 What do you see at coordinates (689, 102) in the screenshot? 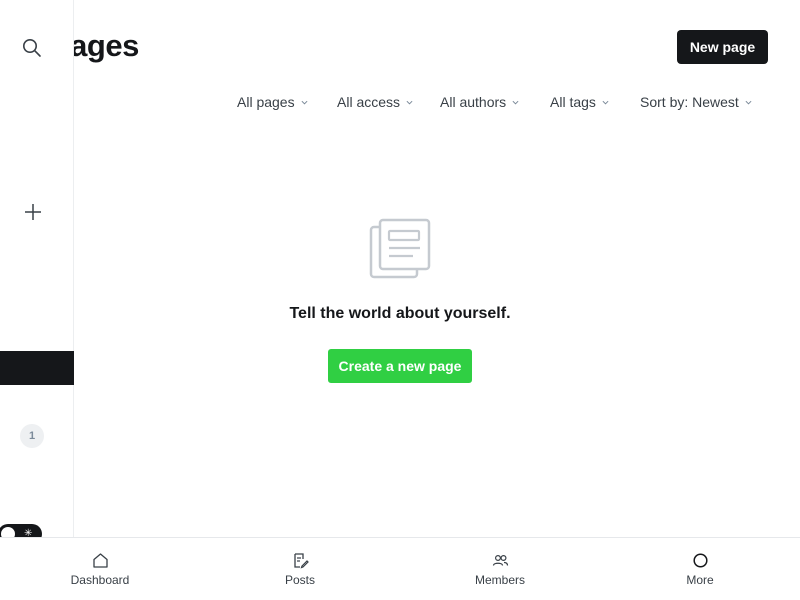
I see `filter-label: Sort by: Newest` at bounding box center [689, 102].